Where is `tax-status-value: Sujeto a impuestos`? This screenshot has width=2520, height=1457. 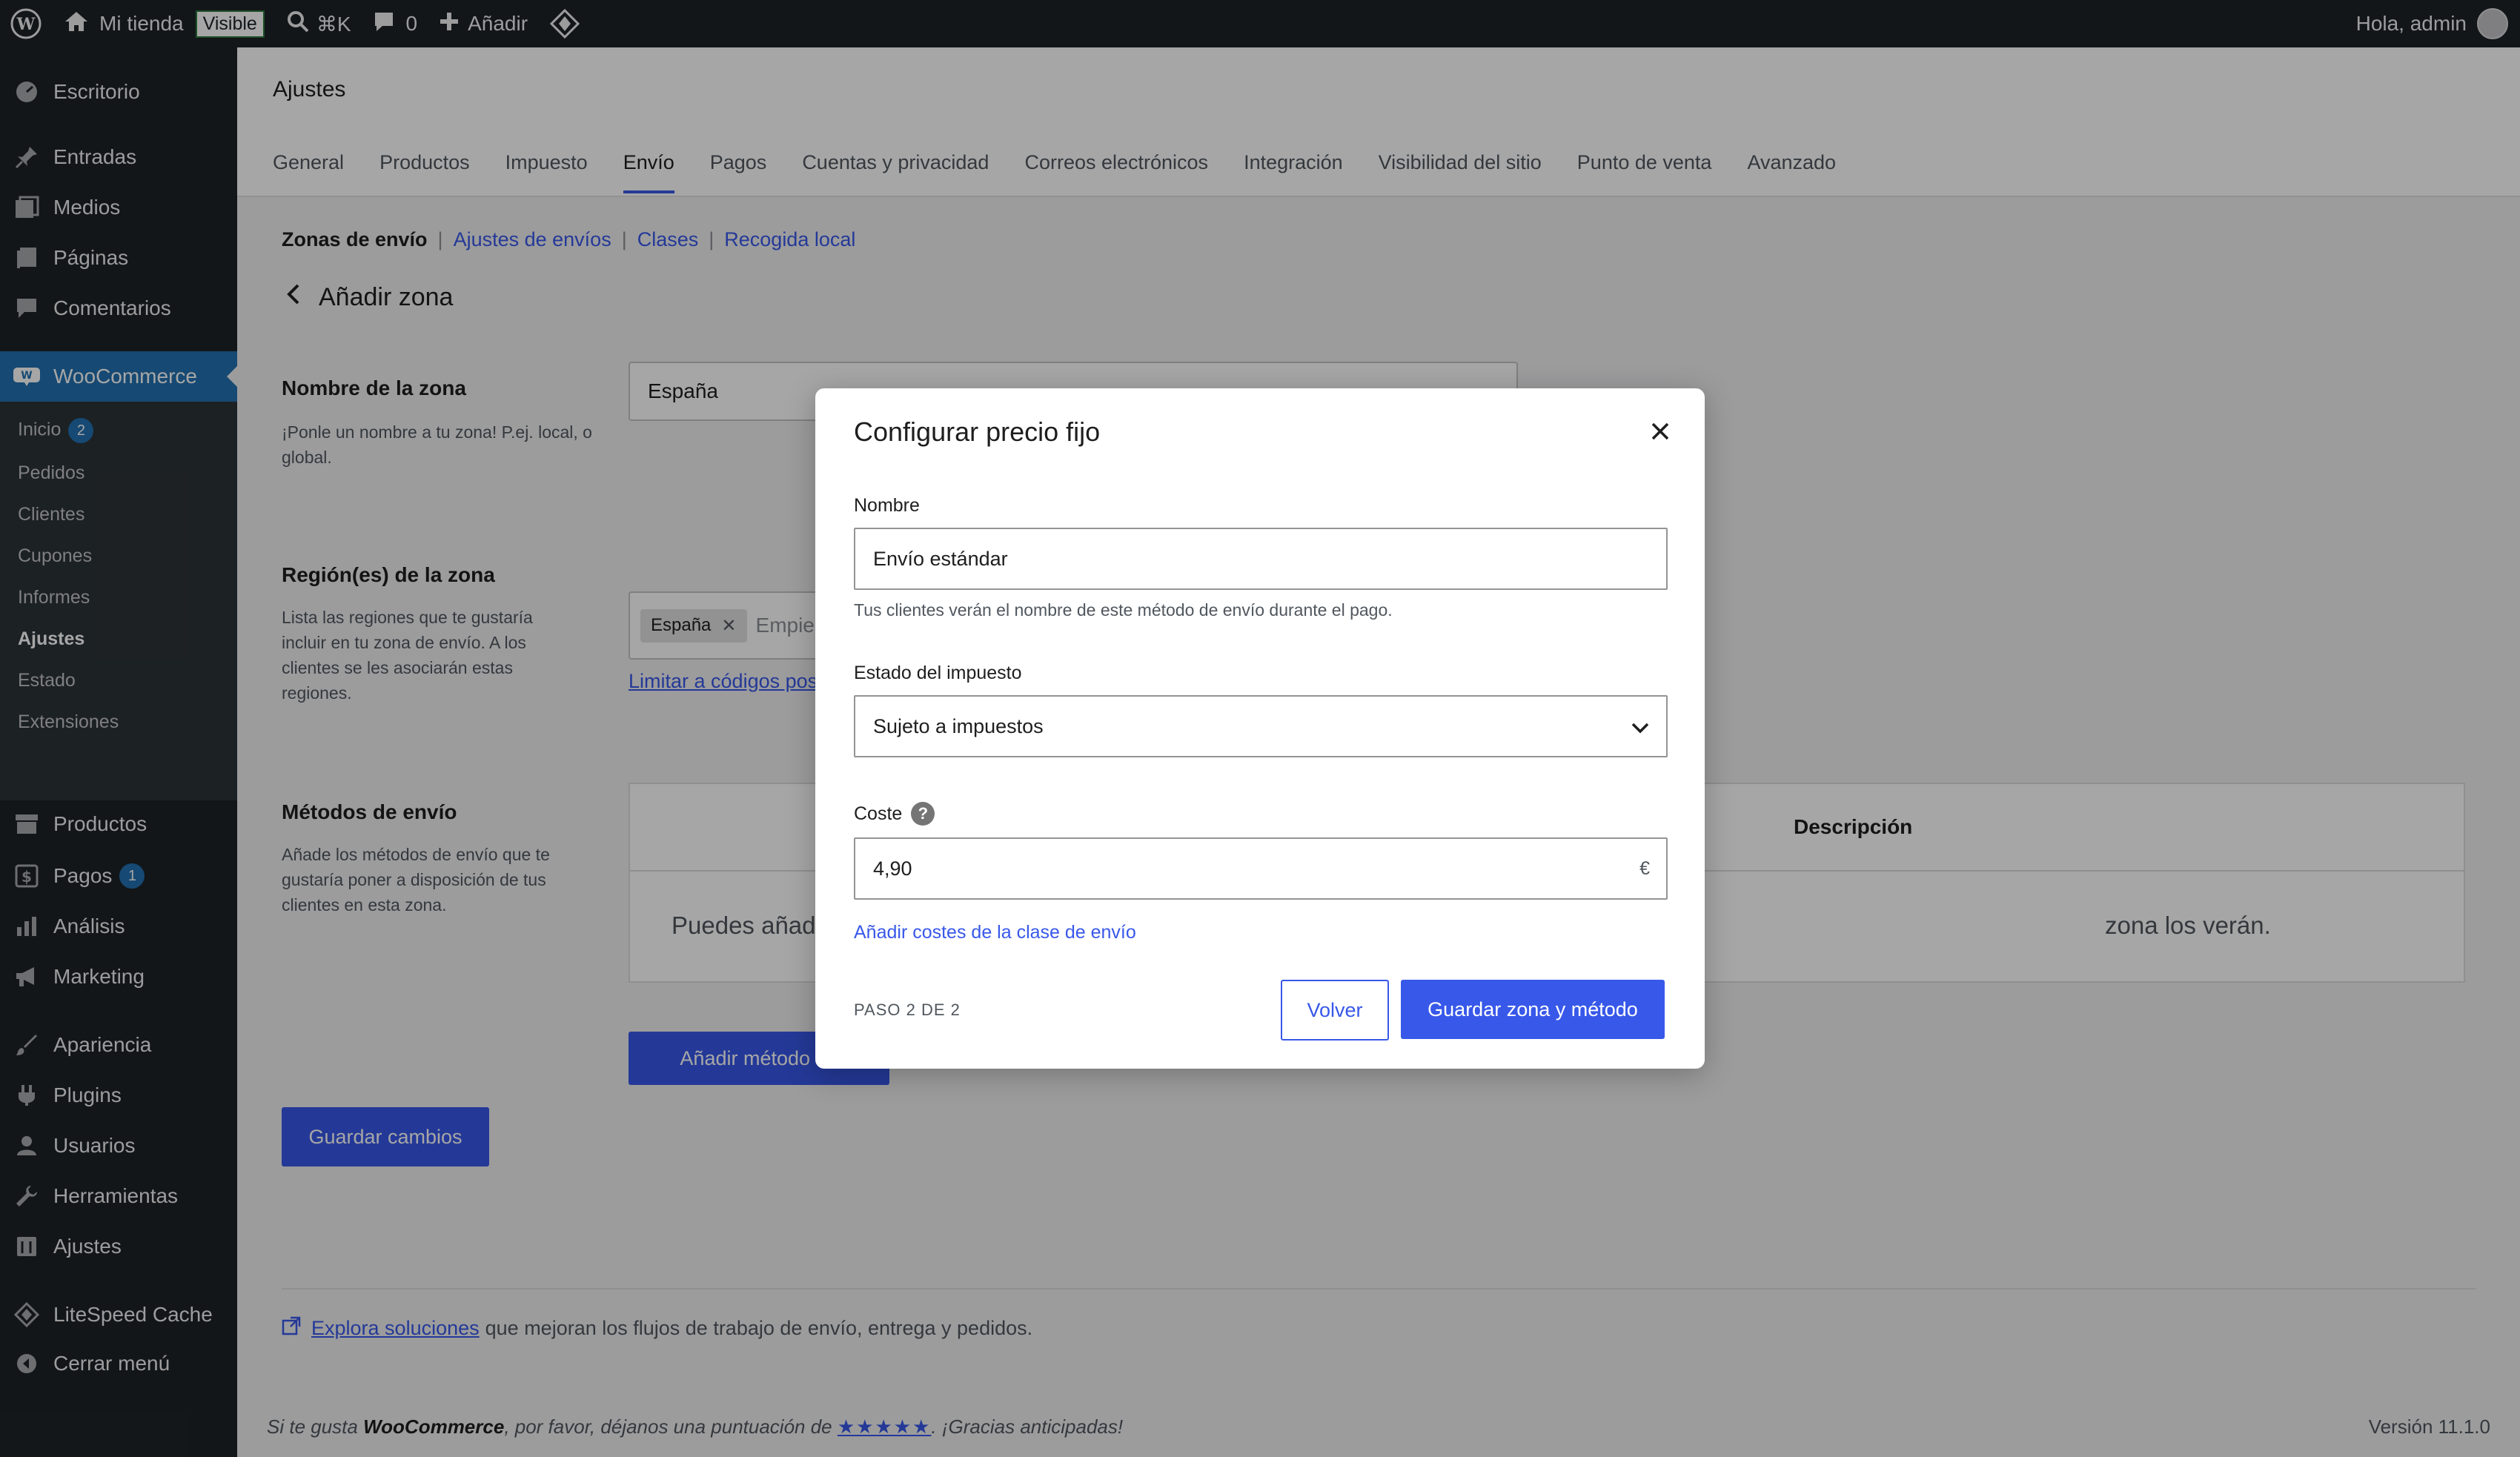
tax-status-value: Sujeto a impuestos is located at coordinates (959, 725).